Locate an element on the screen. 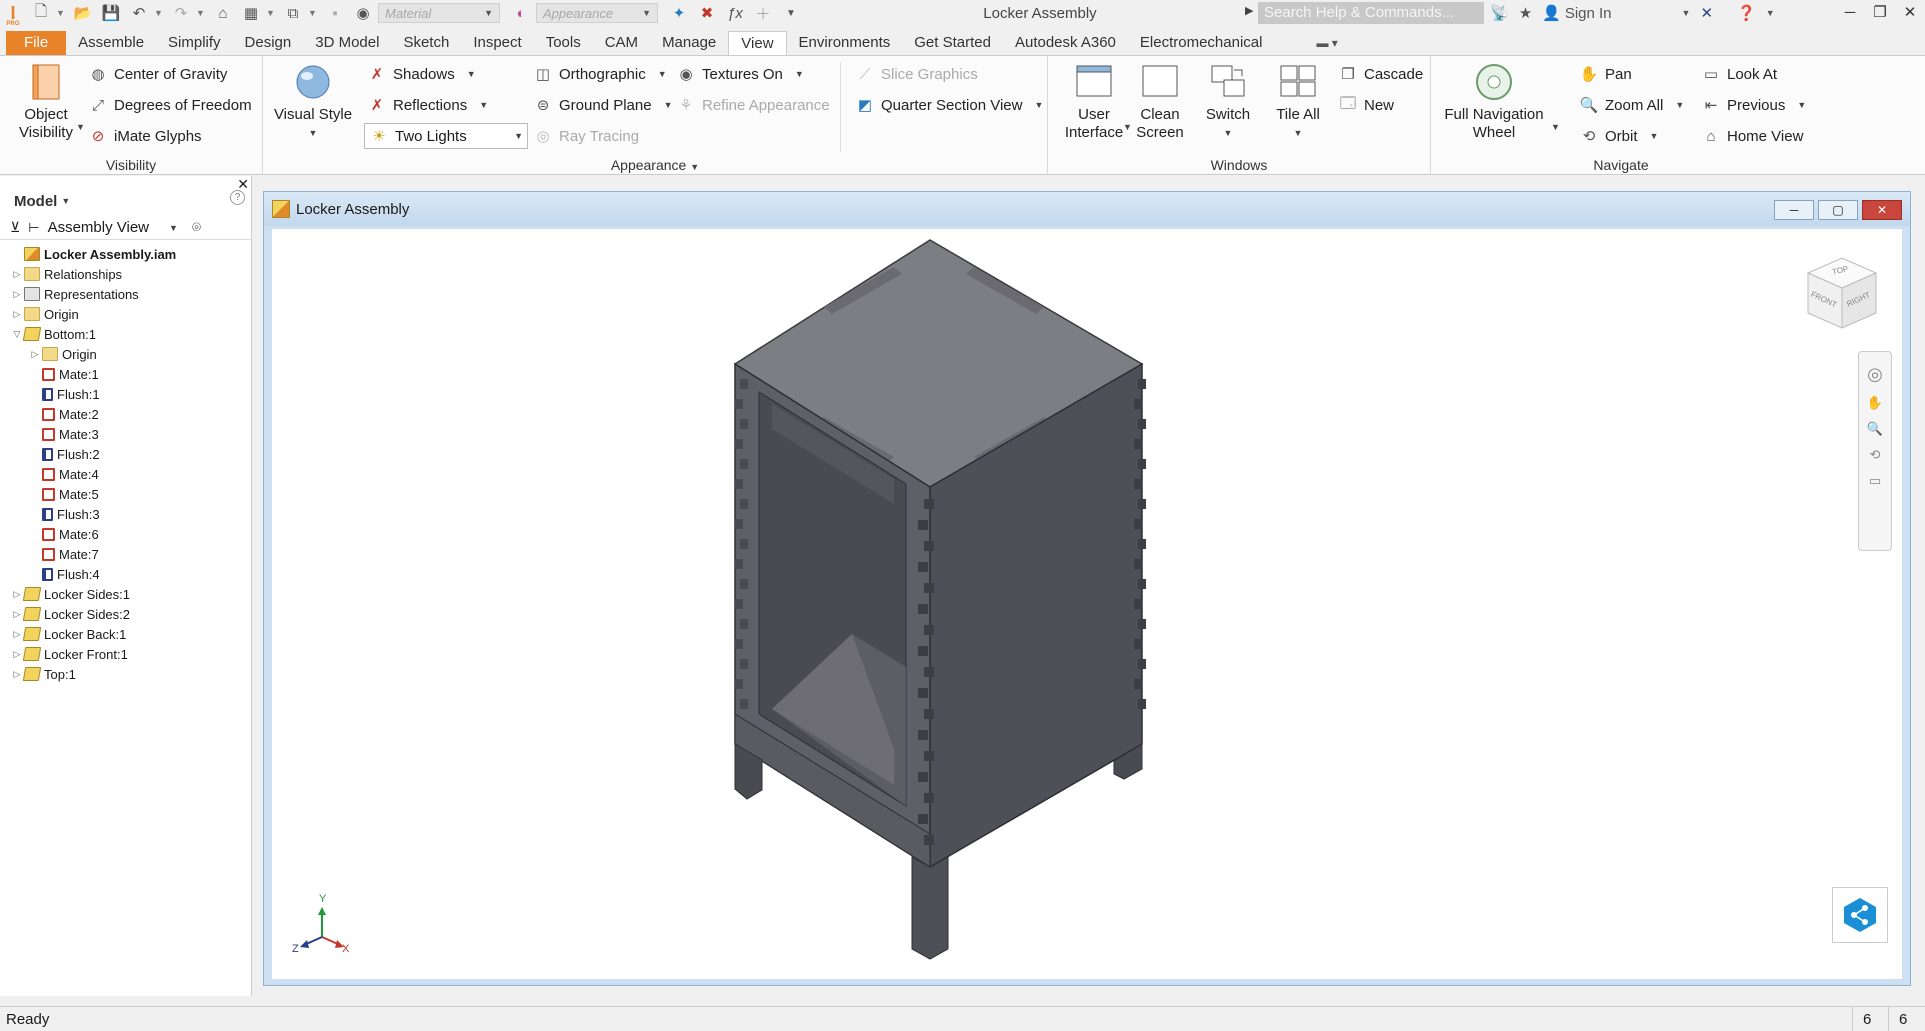 The height and width of the screenshot is (1031, 1925). function-fx-icon: ƒx is located at coordinates (735, 13).